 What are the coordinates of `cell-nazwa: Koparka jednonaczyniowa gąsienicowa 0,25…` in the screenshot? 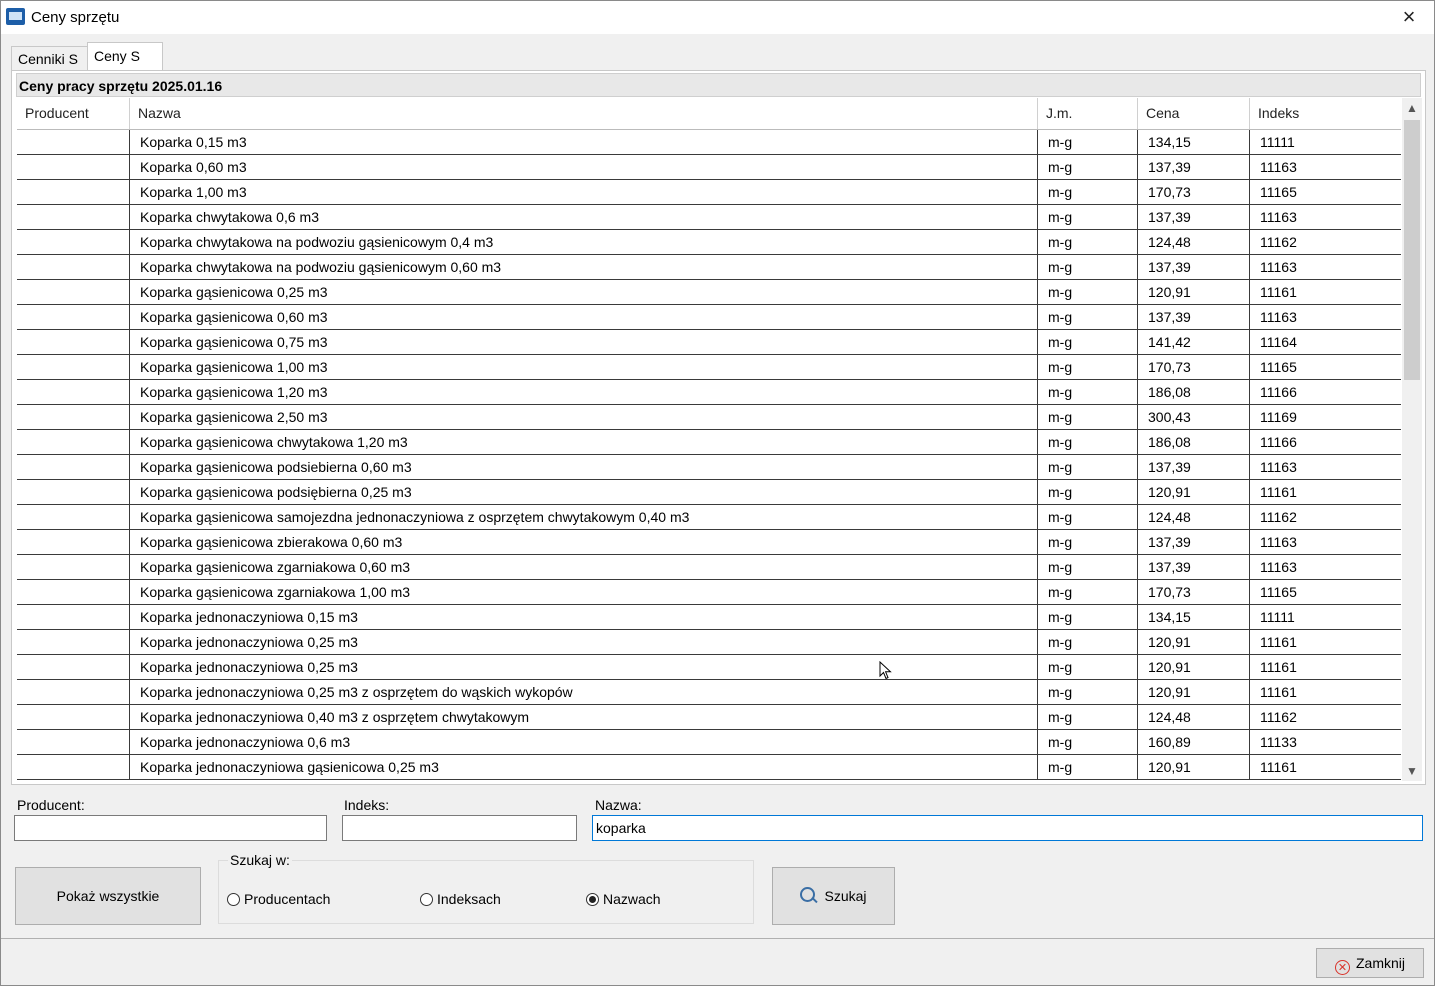 It's located at (584, 767).